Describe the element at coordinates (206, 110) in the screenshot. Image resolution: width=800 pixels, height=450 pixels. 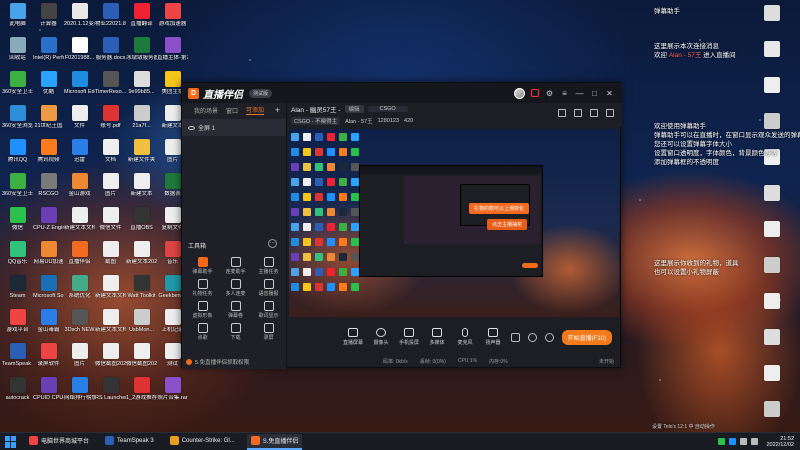
I see `tab-my-scenes: 我的场景` at that location.